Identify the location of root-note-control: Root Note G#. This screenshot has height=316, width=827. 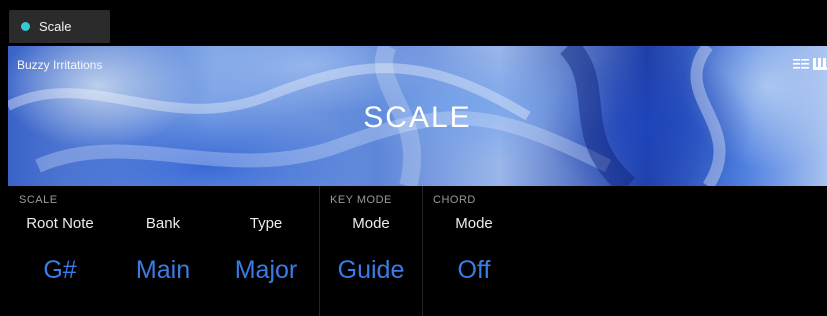
(60, 249).